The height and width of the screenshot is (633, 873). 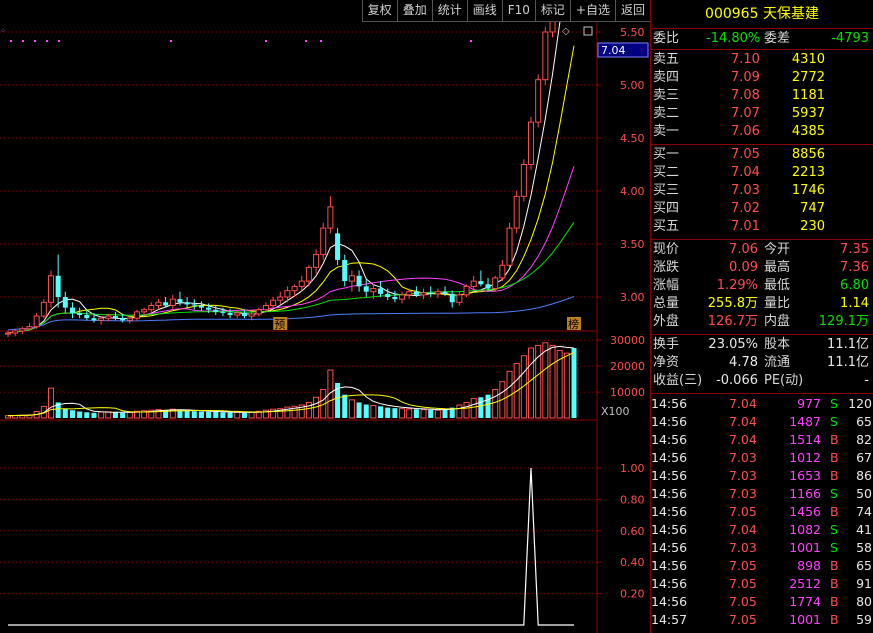 I want to click on trade-count: 86, so click(x=864, y=475).